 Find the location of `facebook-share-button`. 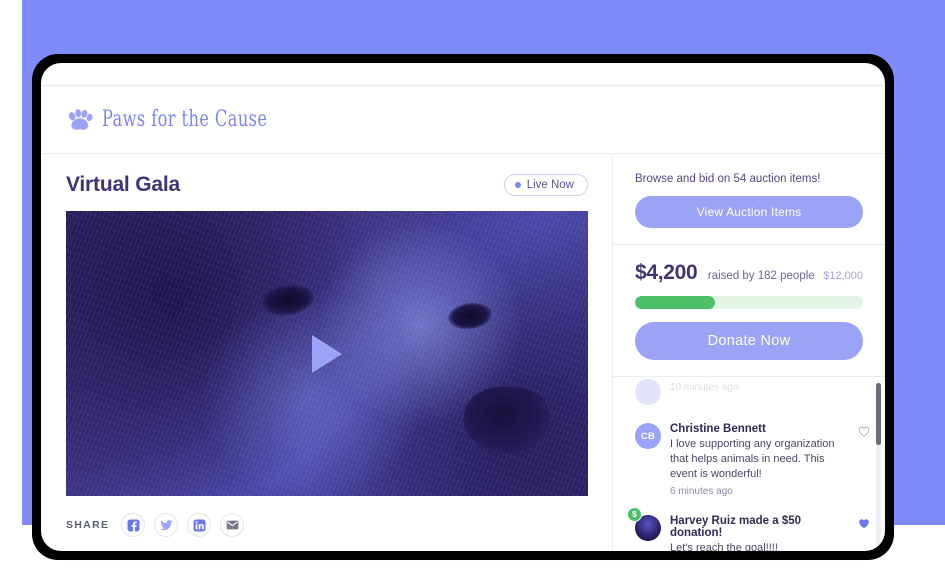

facebook-share-button is located at coordinates (133, 525).